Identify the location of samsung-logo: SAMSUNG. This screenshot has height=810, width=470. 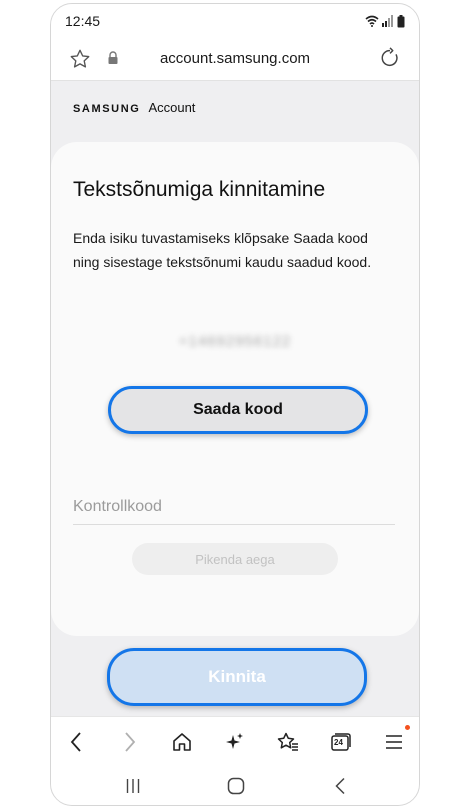
(107, 109).